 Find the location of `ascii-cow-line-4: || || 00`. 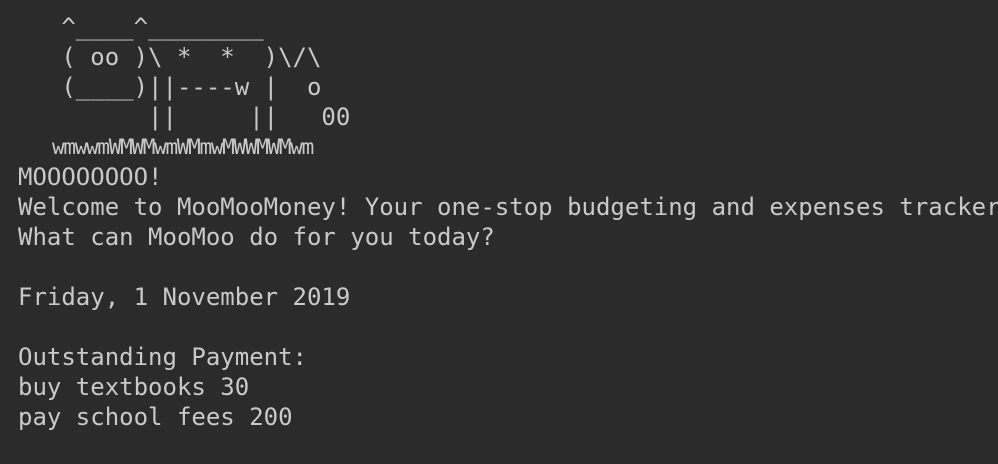

ascii-cow-line-4: || || 00 is located at coordinates (184, 117).